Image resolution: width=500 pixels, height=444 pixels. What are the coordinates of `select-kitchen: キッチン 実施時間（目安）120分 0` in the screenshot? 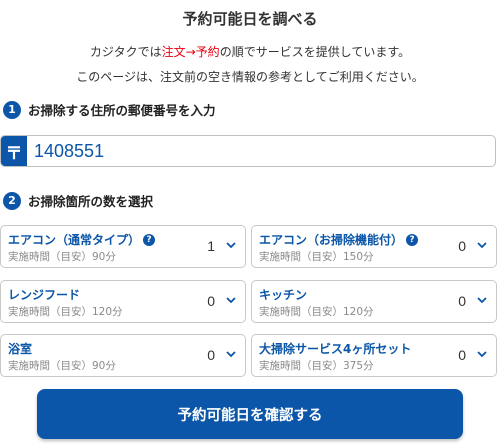 It's located at (374, 301).